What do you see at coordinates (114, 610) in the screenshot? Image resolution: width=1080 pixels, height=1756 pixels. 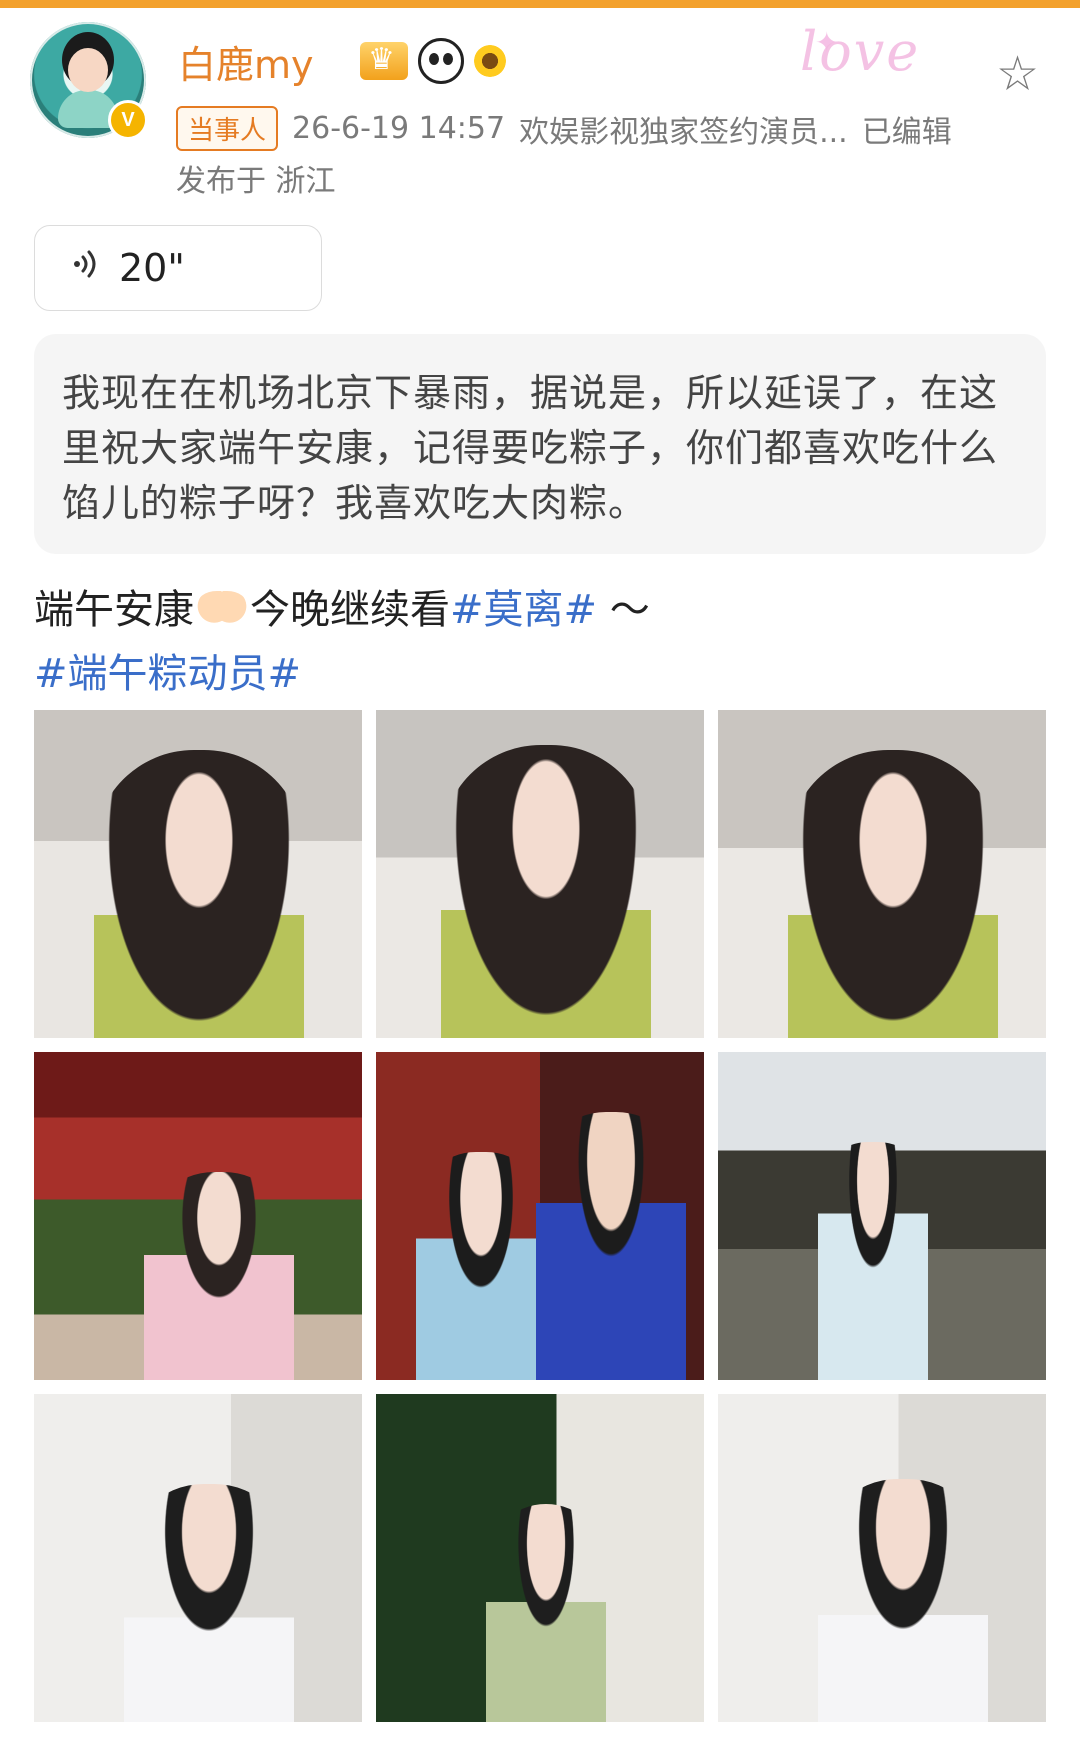 I see `text-before: 端午安康` at bounding box center [114, 610].